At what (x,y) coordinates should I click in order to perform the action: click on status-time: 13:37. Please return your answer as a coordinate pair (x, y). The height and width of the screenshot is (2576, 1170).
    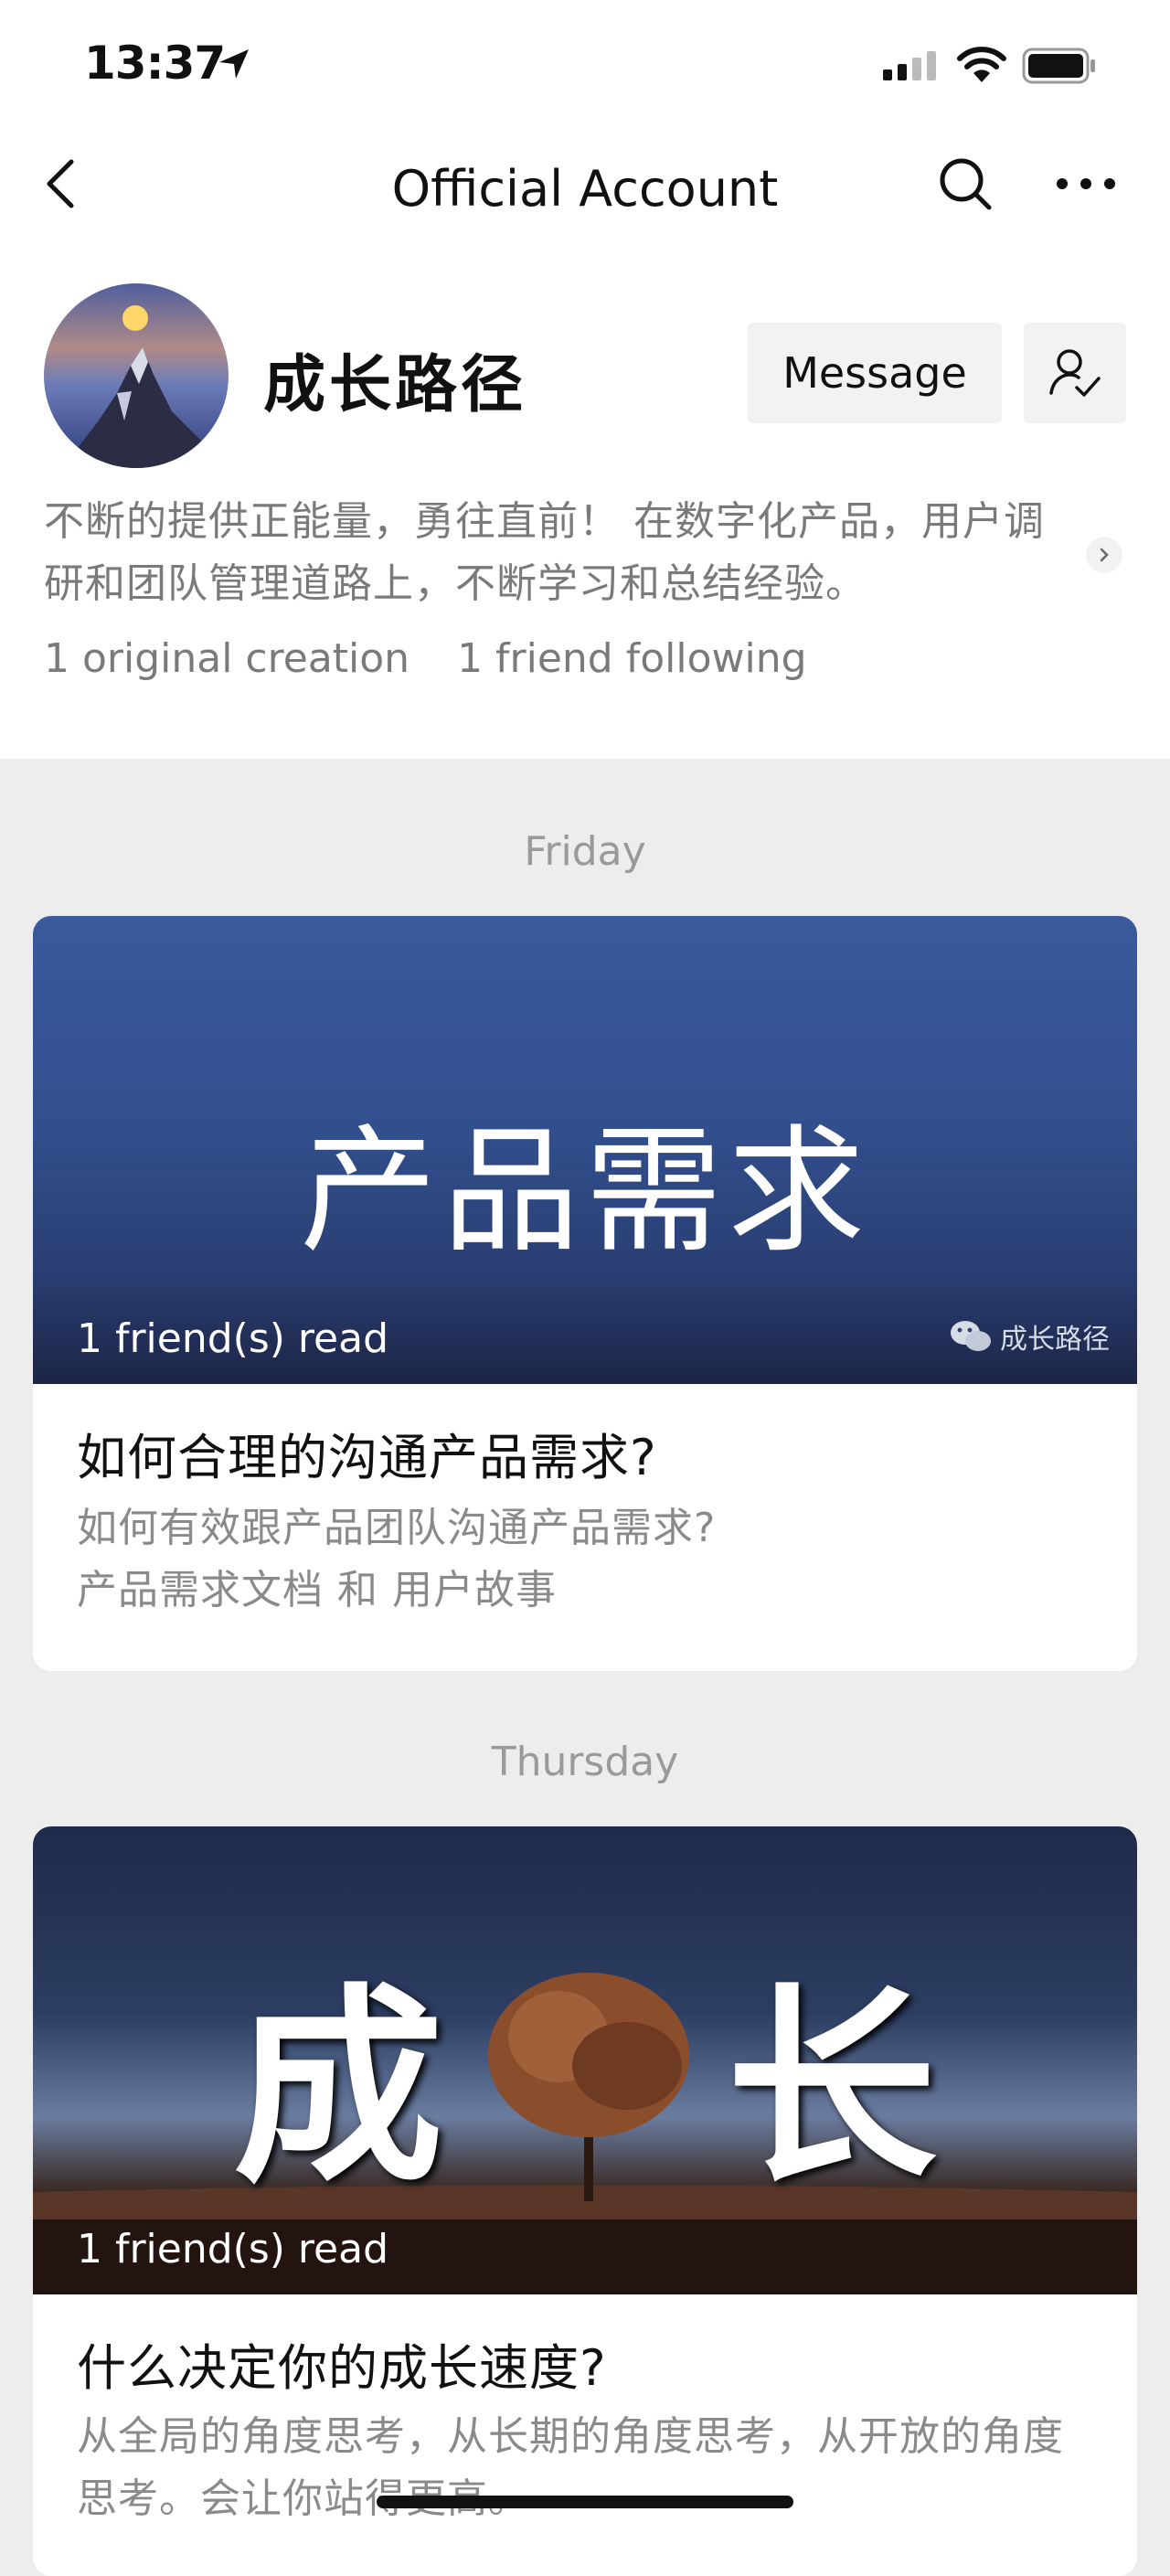
    Looking at the image, I should click on (155, 63).